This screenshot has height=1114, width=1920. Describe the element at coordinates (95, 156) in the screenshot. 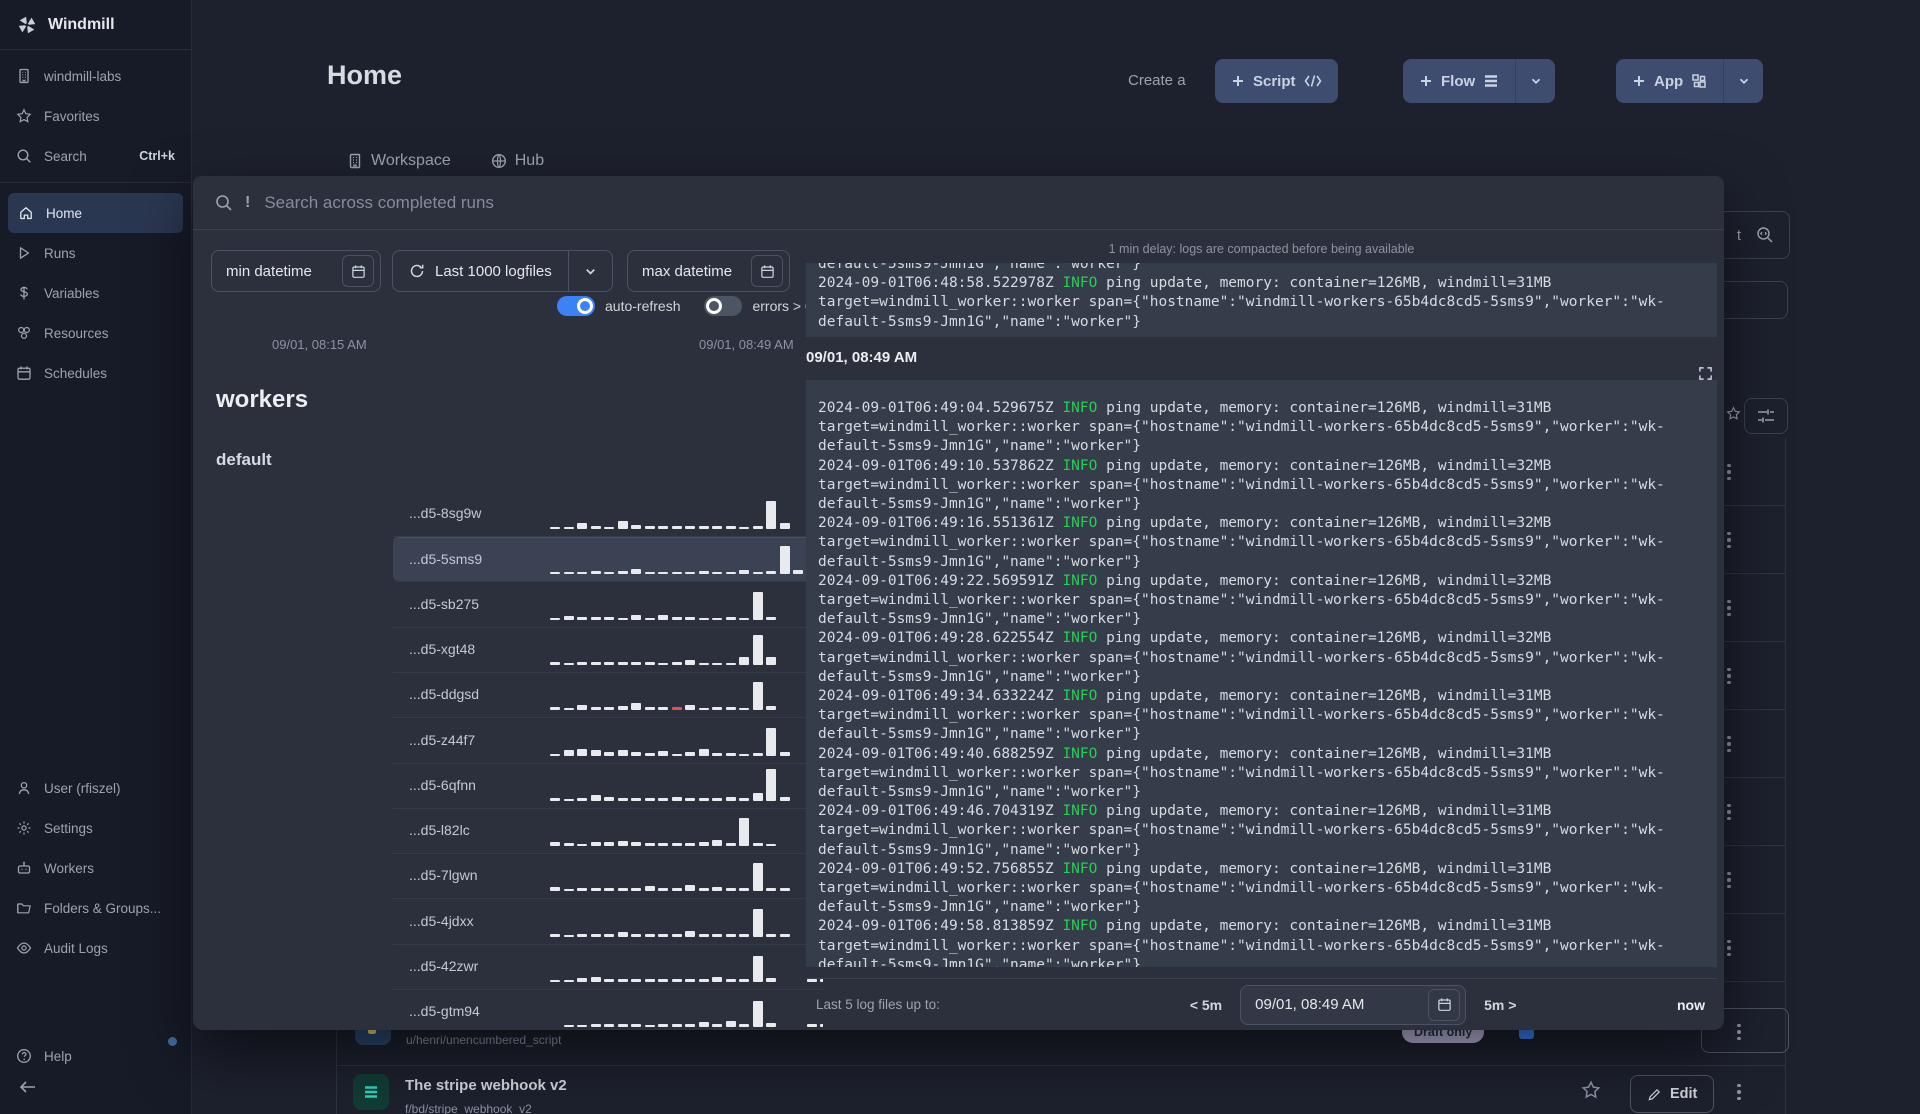

I see `sidebar-item-search: Search Ctrl+k` at that location.